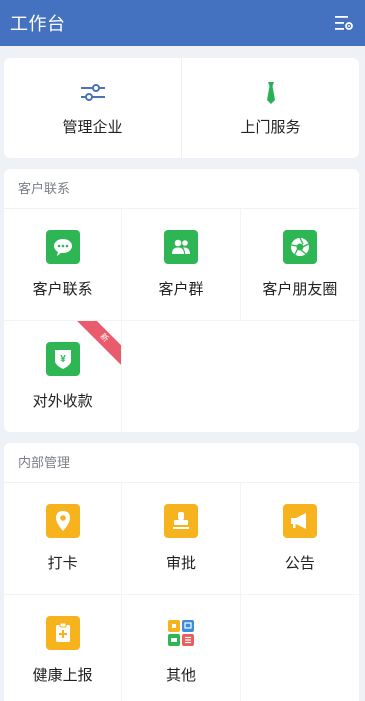 This screenshot has height=701, width=365. Describe the element at coordinates (181, 189) in the screenshot. I see `section-title-customer: 客户联系` at that location.